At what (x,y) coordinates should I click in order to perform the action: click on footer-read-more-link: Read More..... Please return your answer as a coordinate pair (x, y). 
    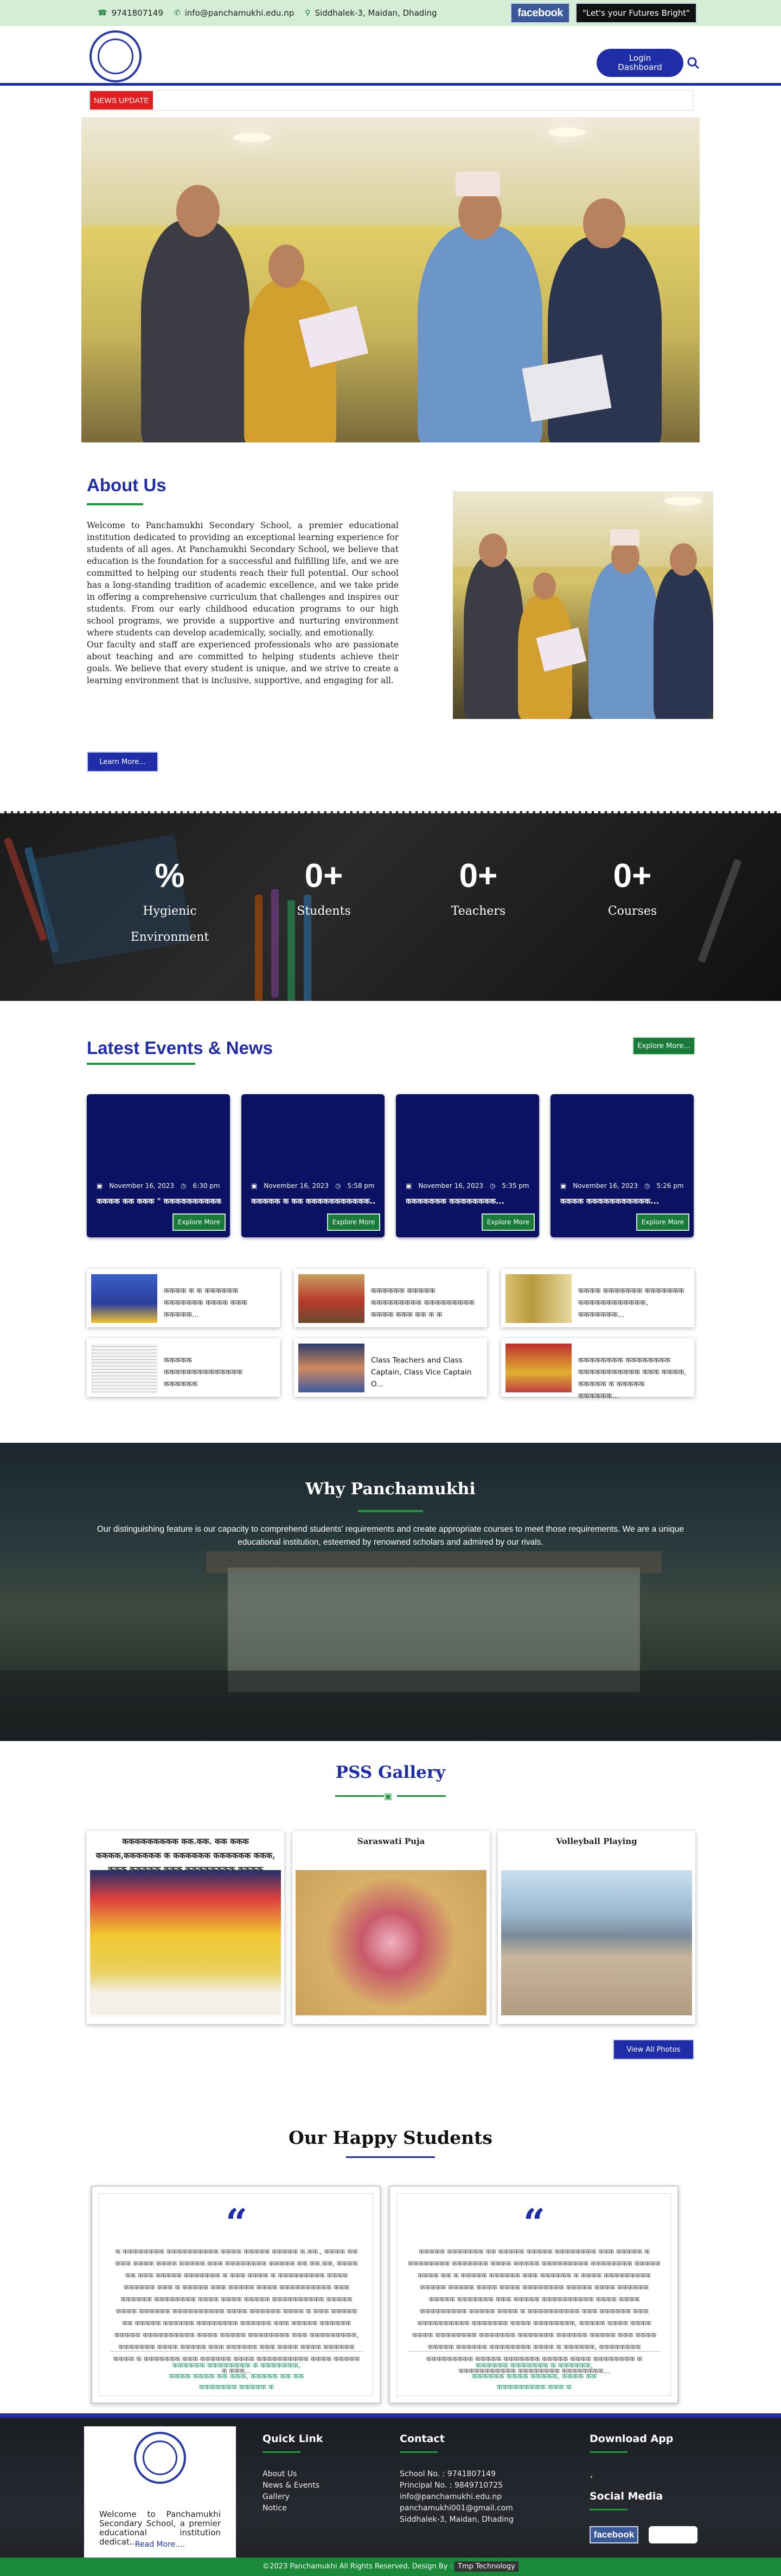
    Looking at the image, I should click on (160, 2544).